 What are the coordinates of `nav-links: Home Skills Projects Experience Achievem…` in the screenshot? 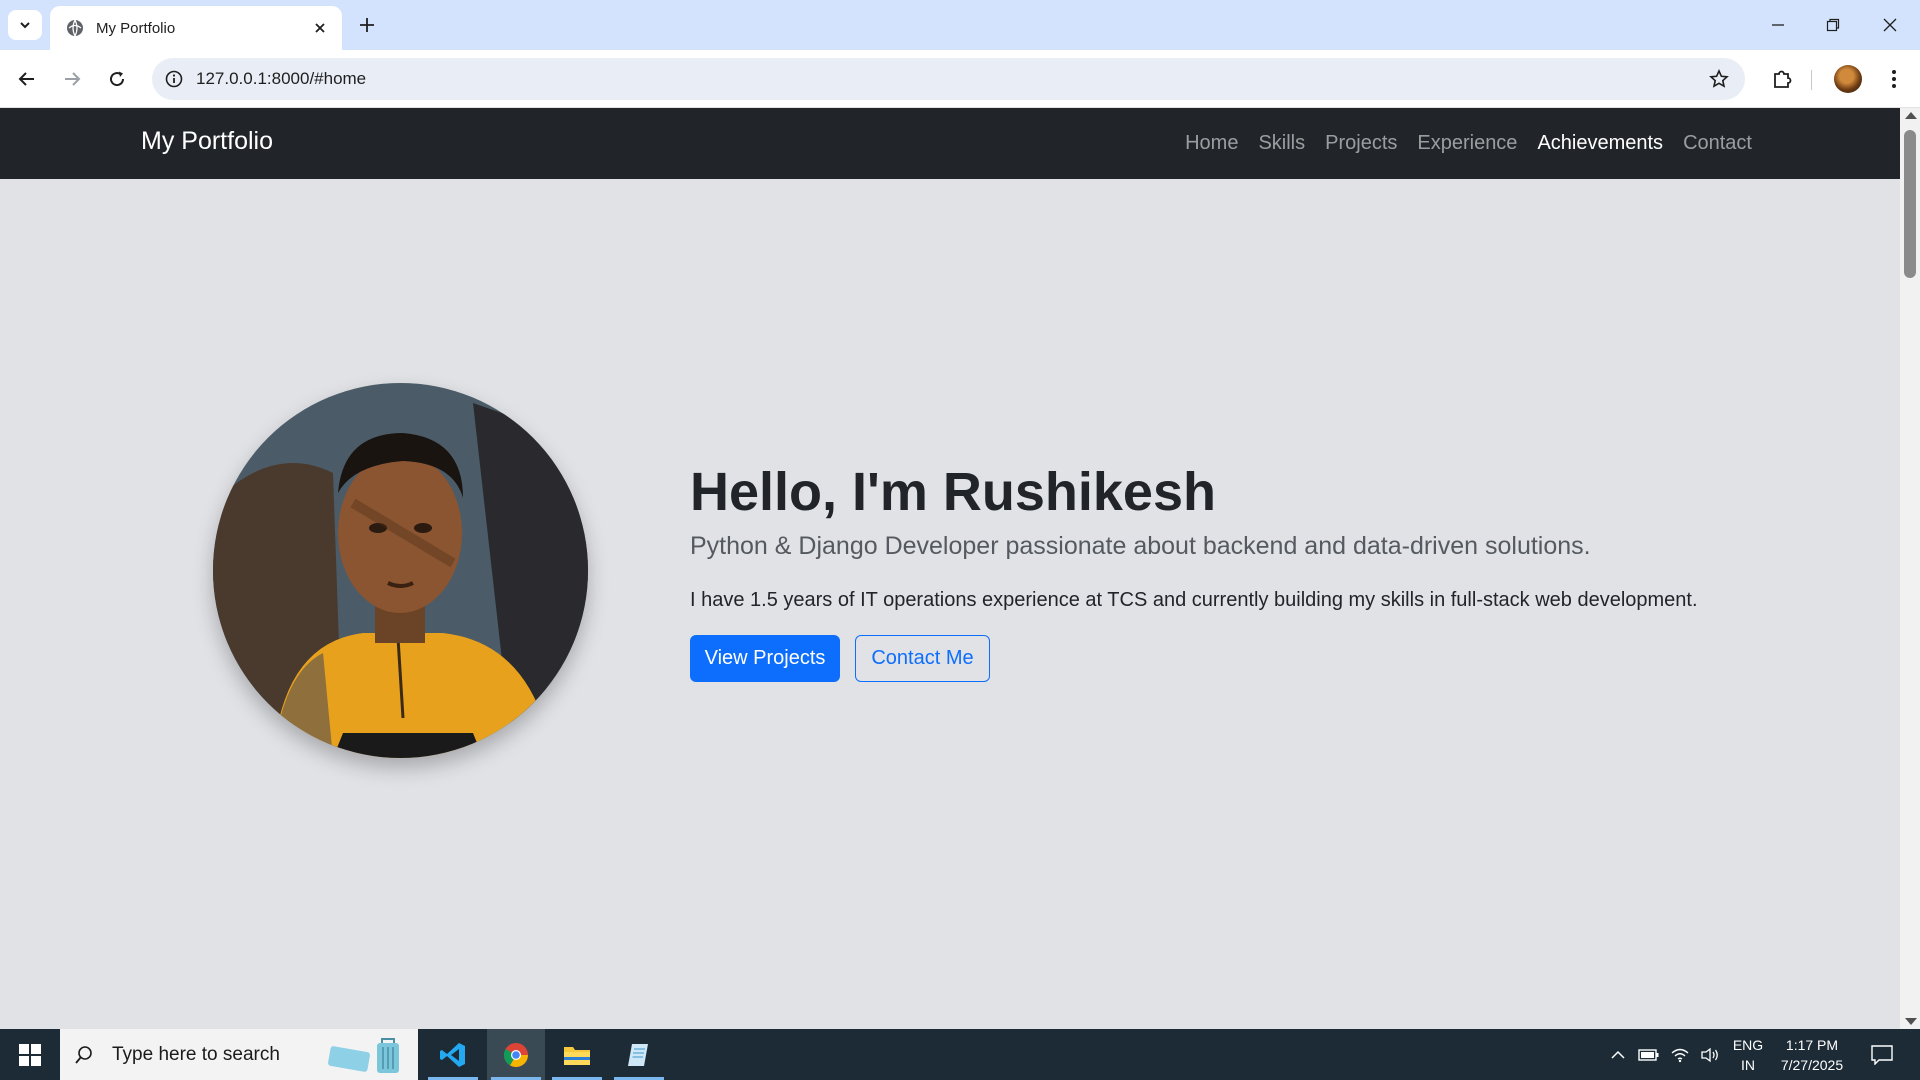 It's located at (1468, 143).